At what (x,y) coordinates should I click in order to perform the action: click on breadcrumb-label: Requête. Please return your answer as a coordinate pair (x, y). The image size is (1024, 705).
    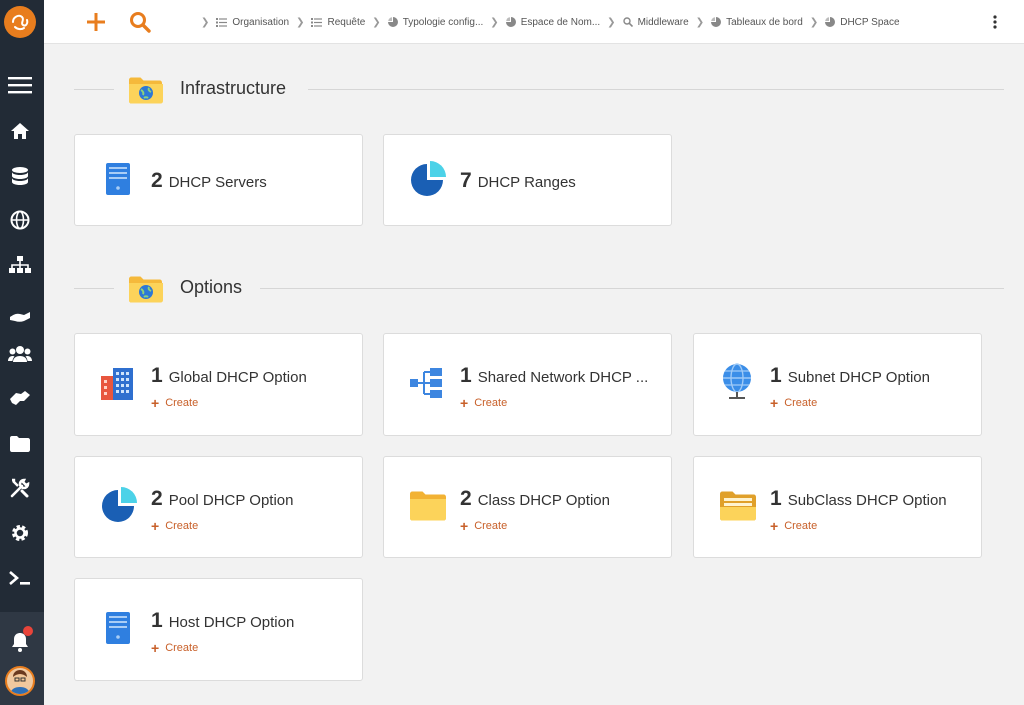
    Looking at the image, I should click on (346, 22).